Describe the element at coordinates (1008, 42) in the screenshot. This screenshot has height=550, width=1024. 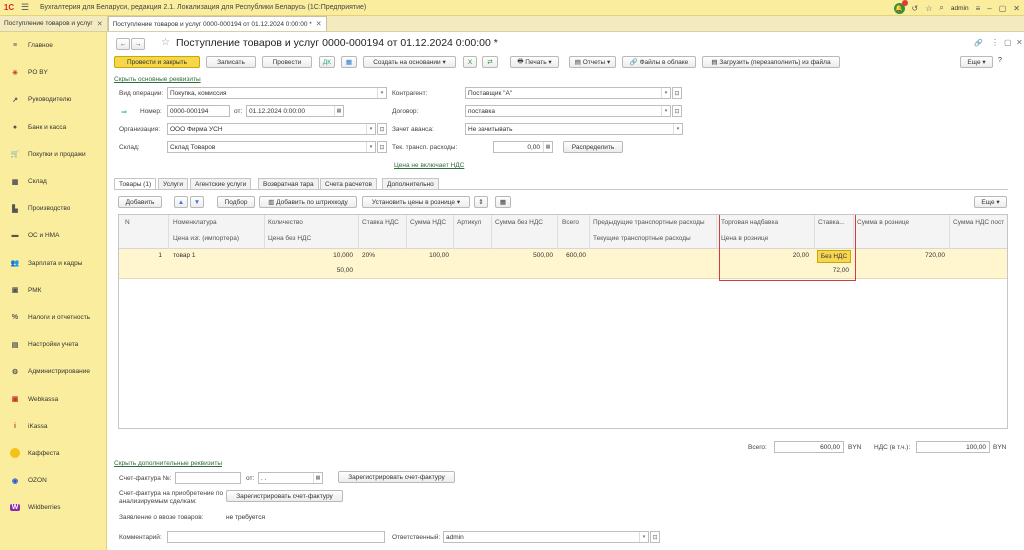
I see `maximize-form-icon: ▢` at that location.